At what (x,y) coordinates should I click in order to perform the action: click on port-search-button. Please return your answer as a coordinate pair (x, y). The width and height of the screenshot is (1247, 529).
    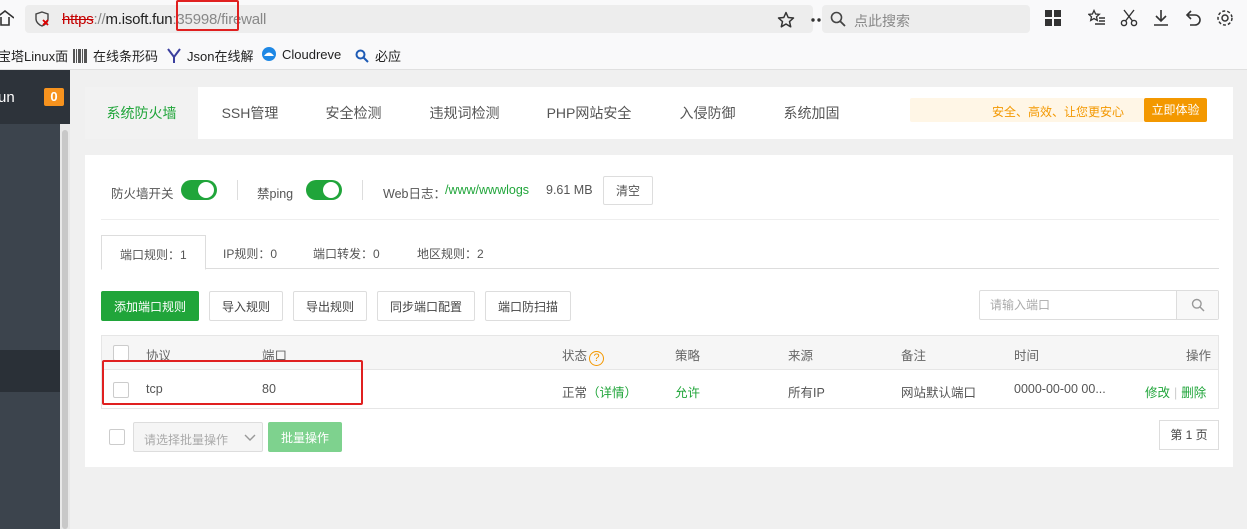
    Looking at the image, I should click on (1197, 305).